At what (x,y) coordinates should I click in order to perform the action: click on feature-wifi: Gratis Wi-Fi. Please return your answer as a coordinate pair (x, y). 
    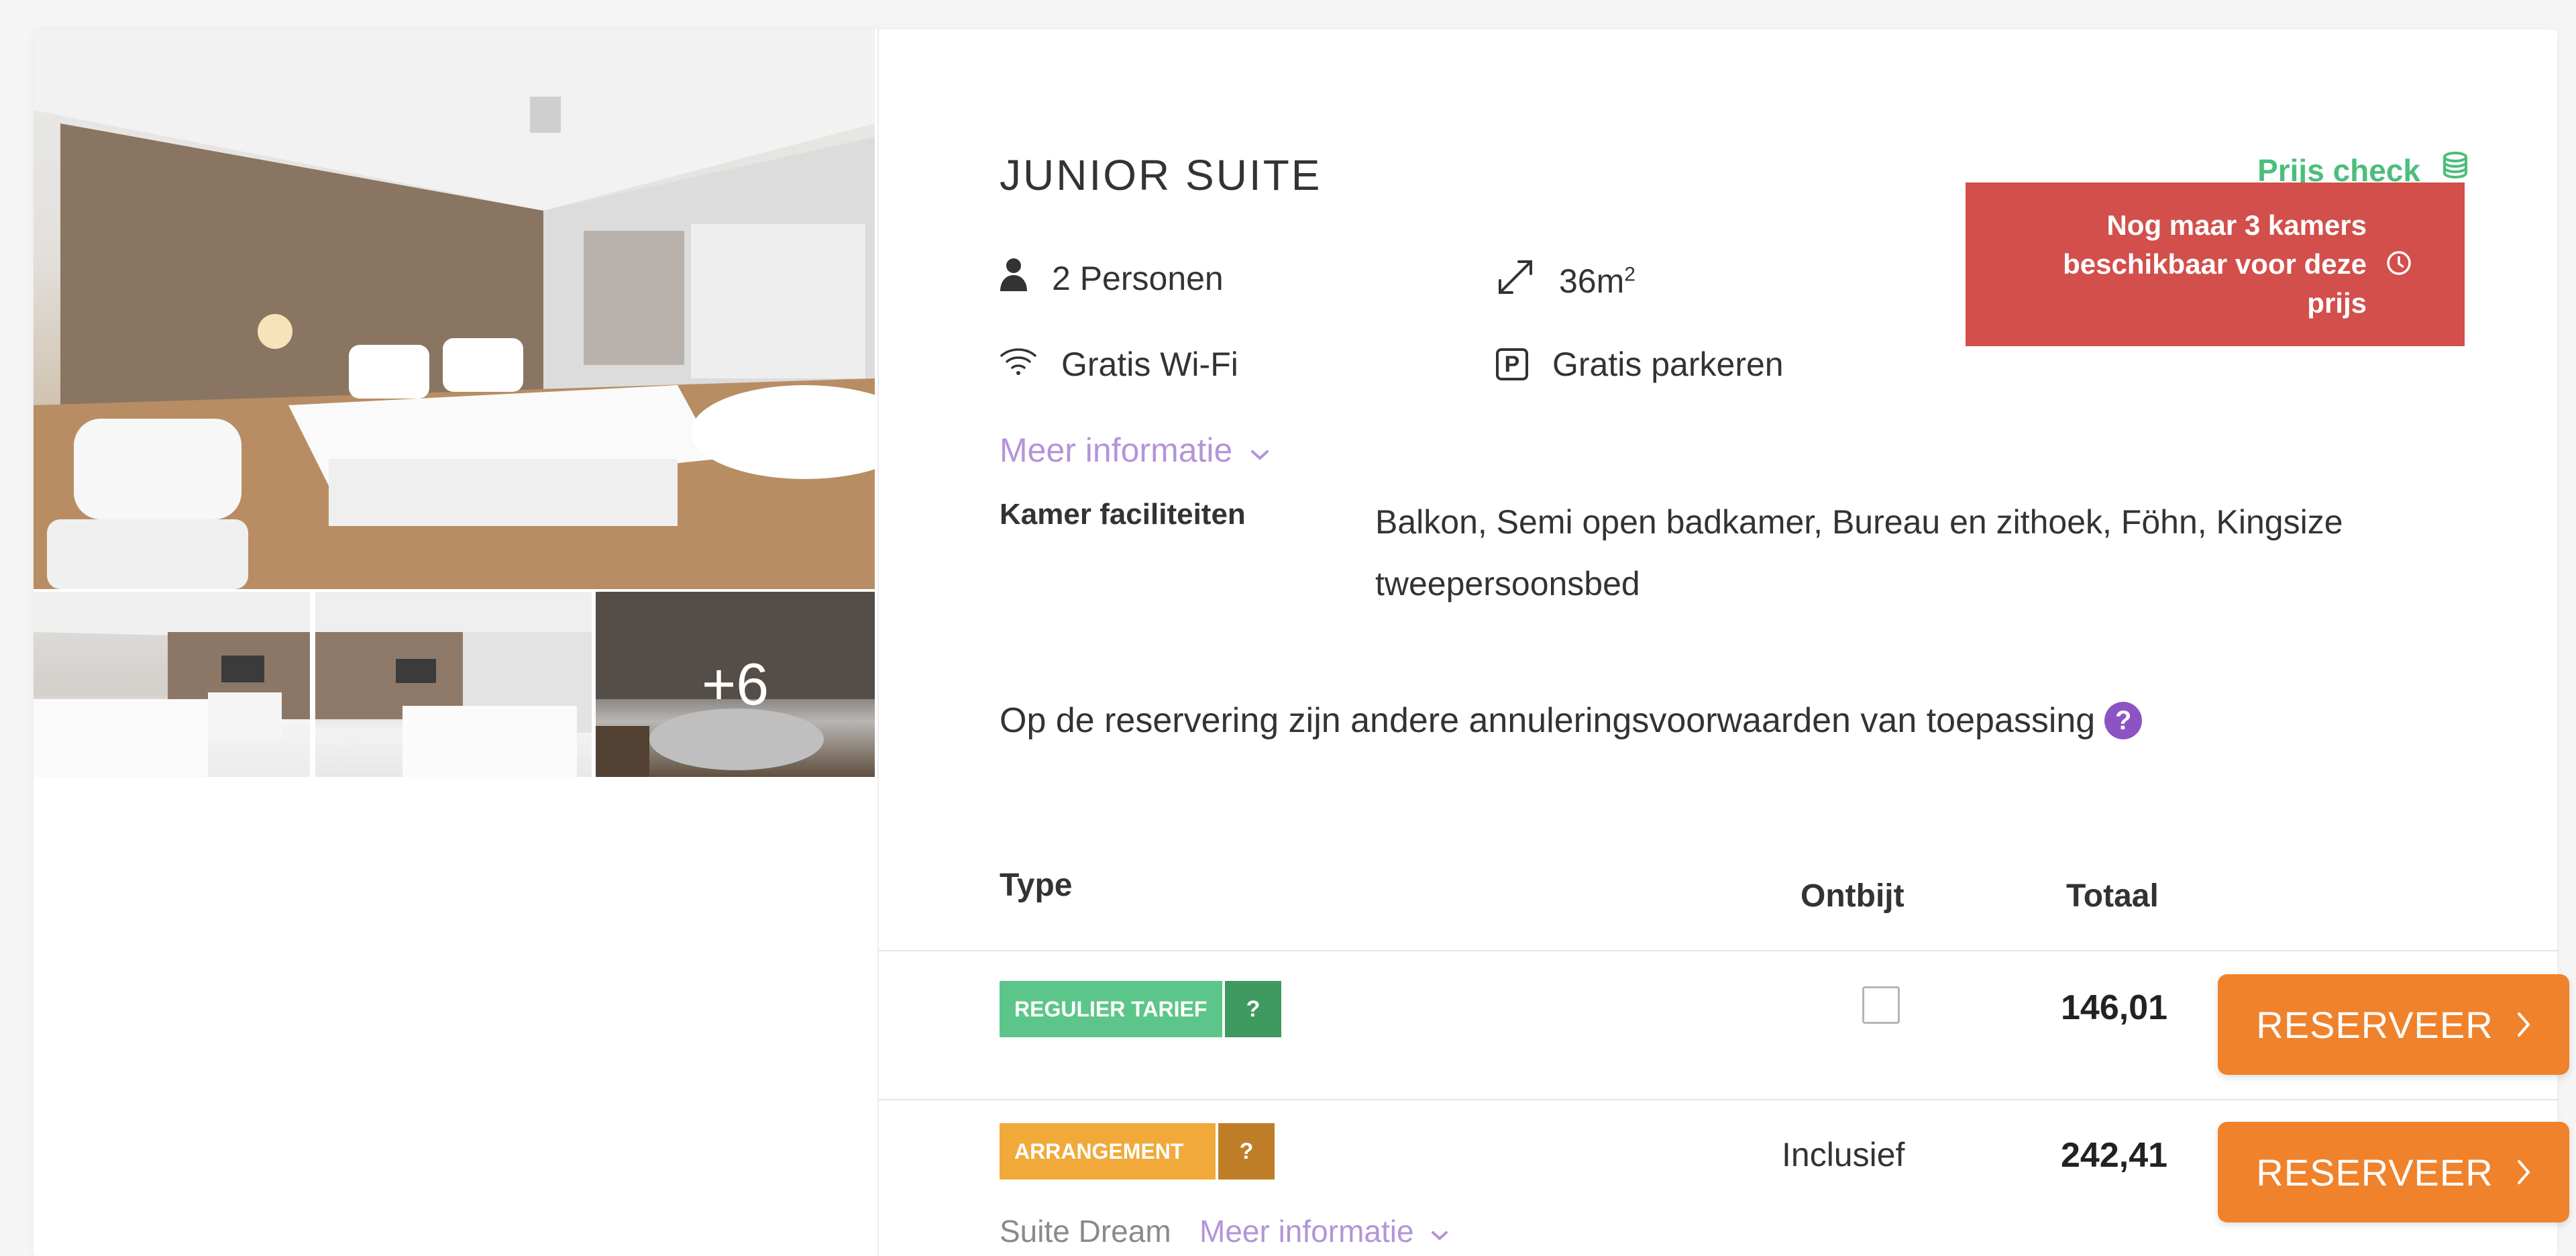
    Looking at the image, I should click on (1119, 364).